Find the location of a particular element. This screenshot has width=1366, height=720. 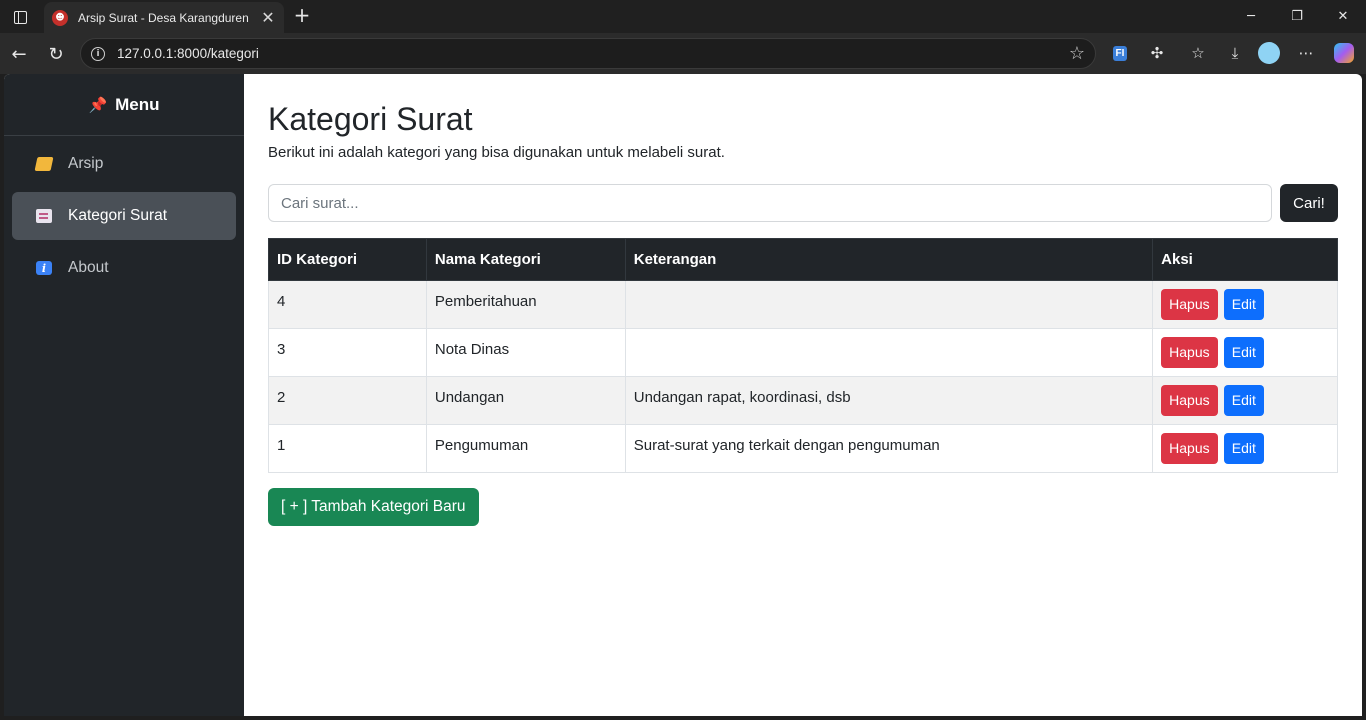

cell-id: 1 is located at coordinates (347, 448).